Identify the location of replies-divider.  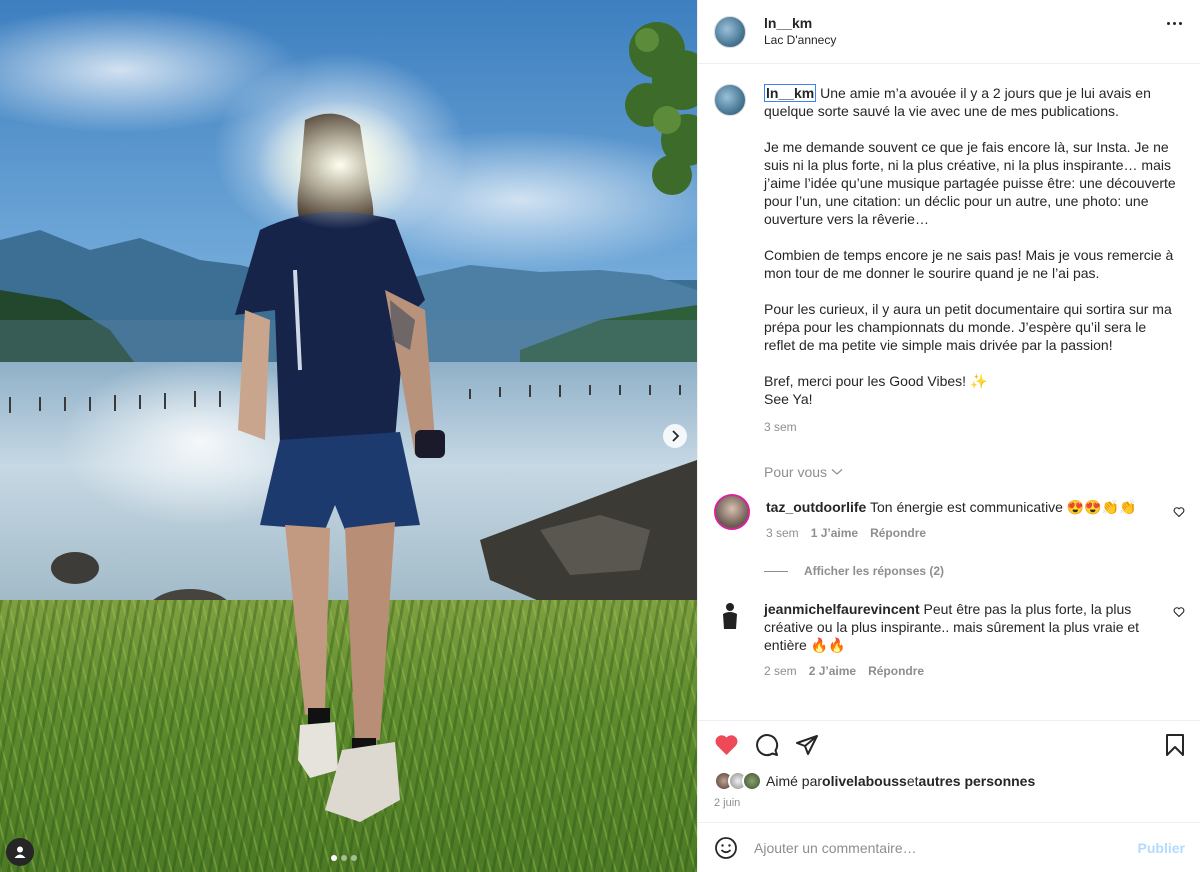
(776, 571).